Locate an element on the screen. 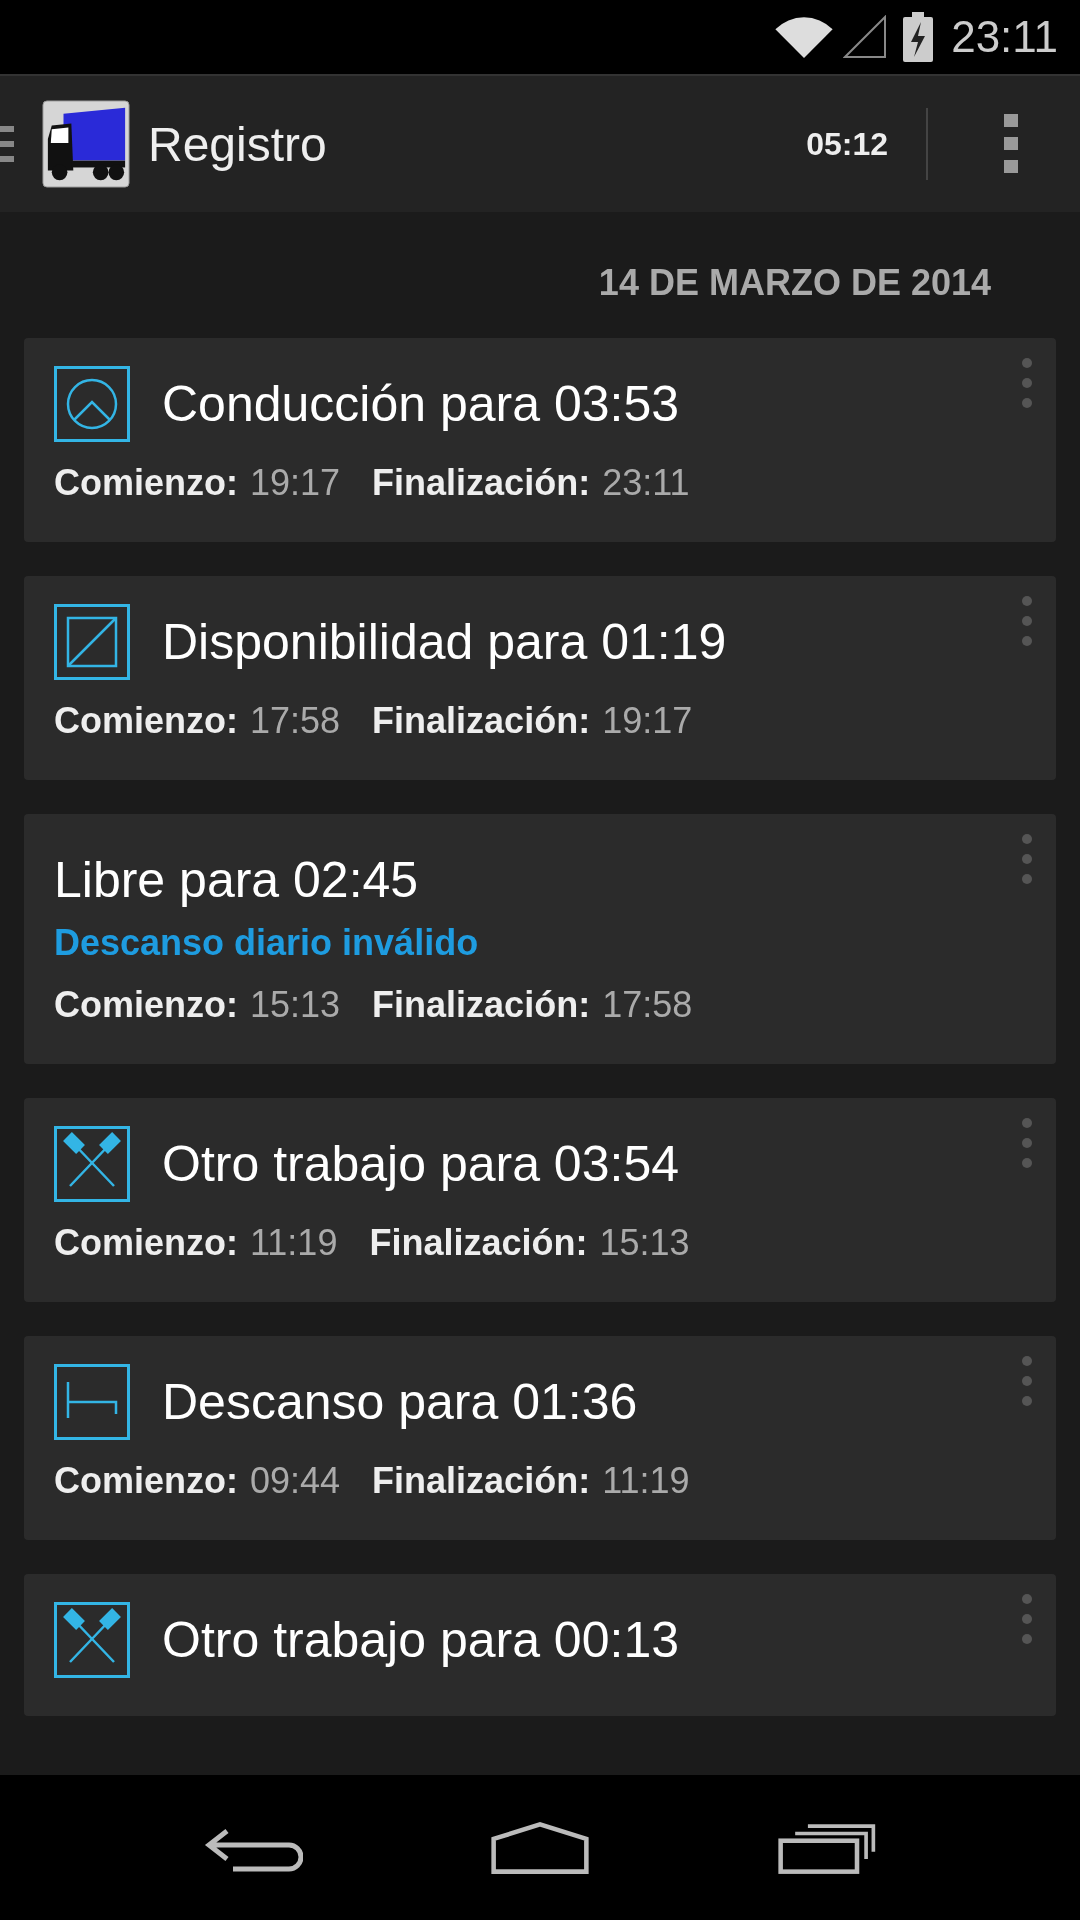  warning-text: Descanso diario inválido is located at coordinates (267, 943).